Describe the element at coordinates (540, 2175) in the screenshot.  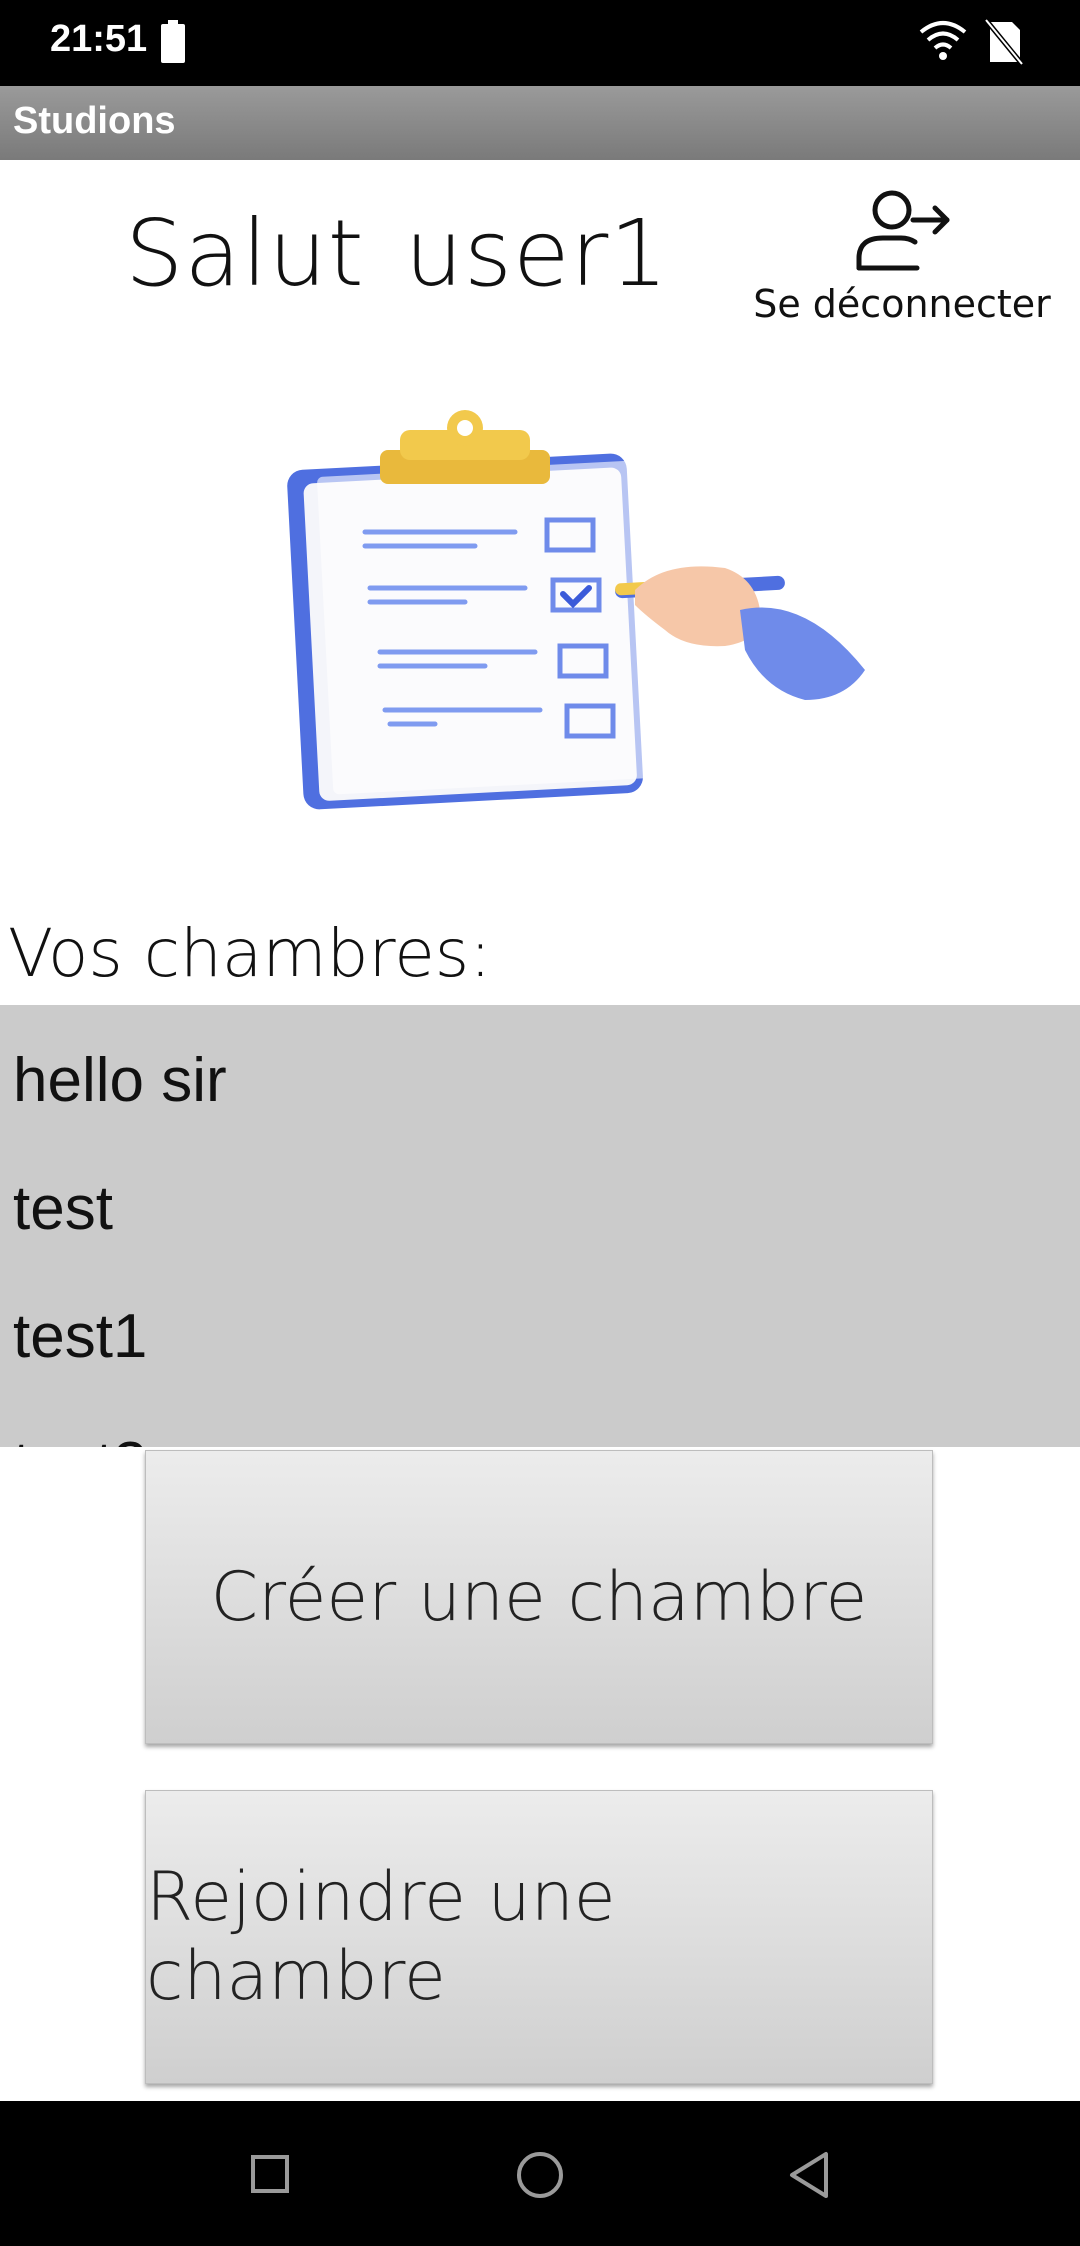
I see `home-icon` at that location.